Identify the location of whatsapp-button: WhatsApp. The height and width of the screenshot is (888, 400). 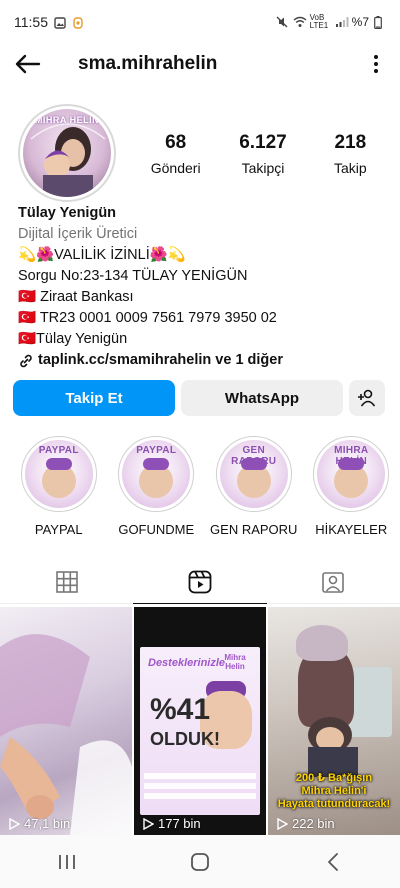
(262, 398).